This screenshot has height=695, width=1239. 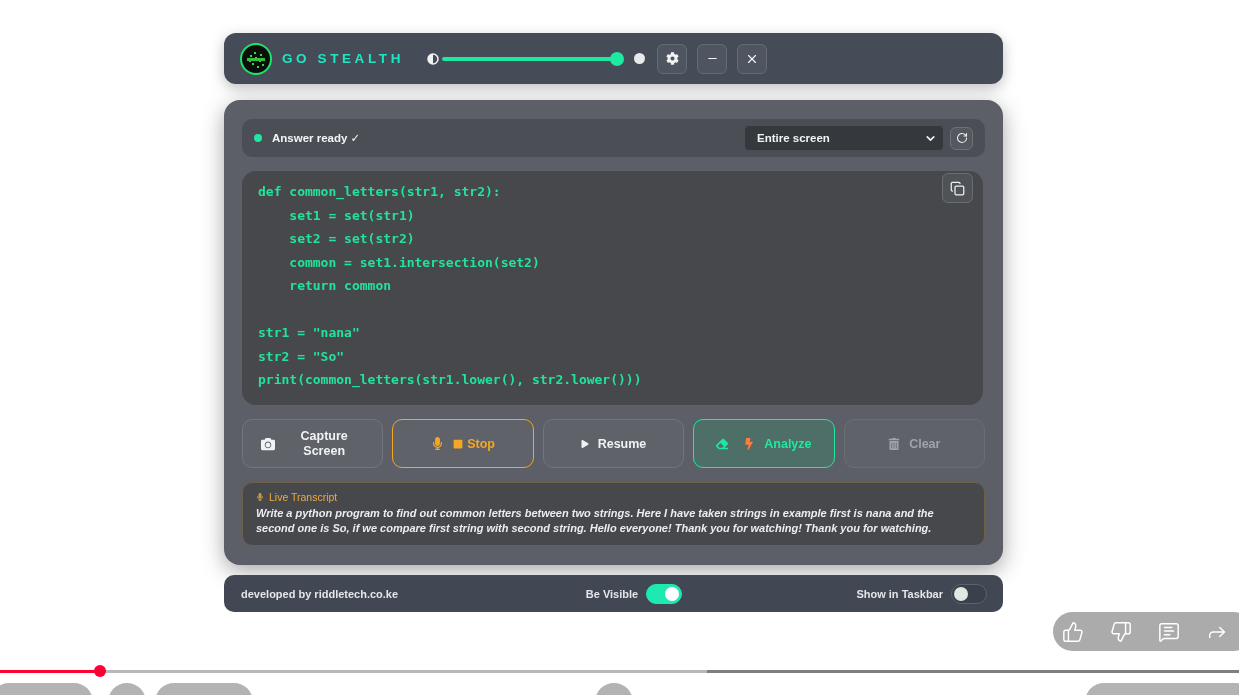 I want to click on thumbs-up-icon, so click(x=1073, y=631).